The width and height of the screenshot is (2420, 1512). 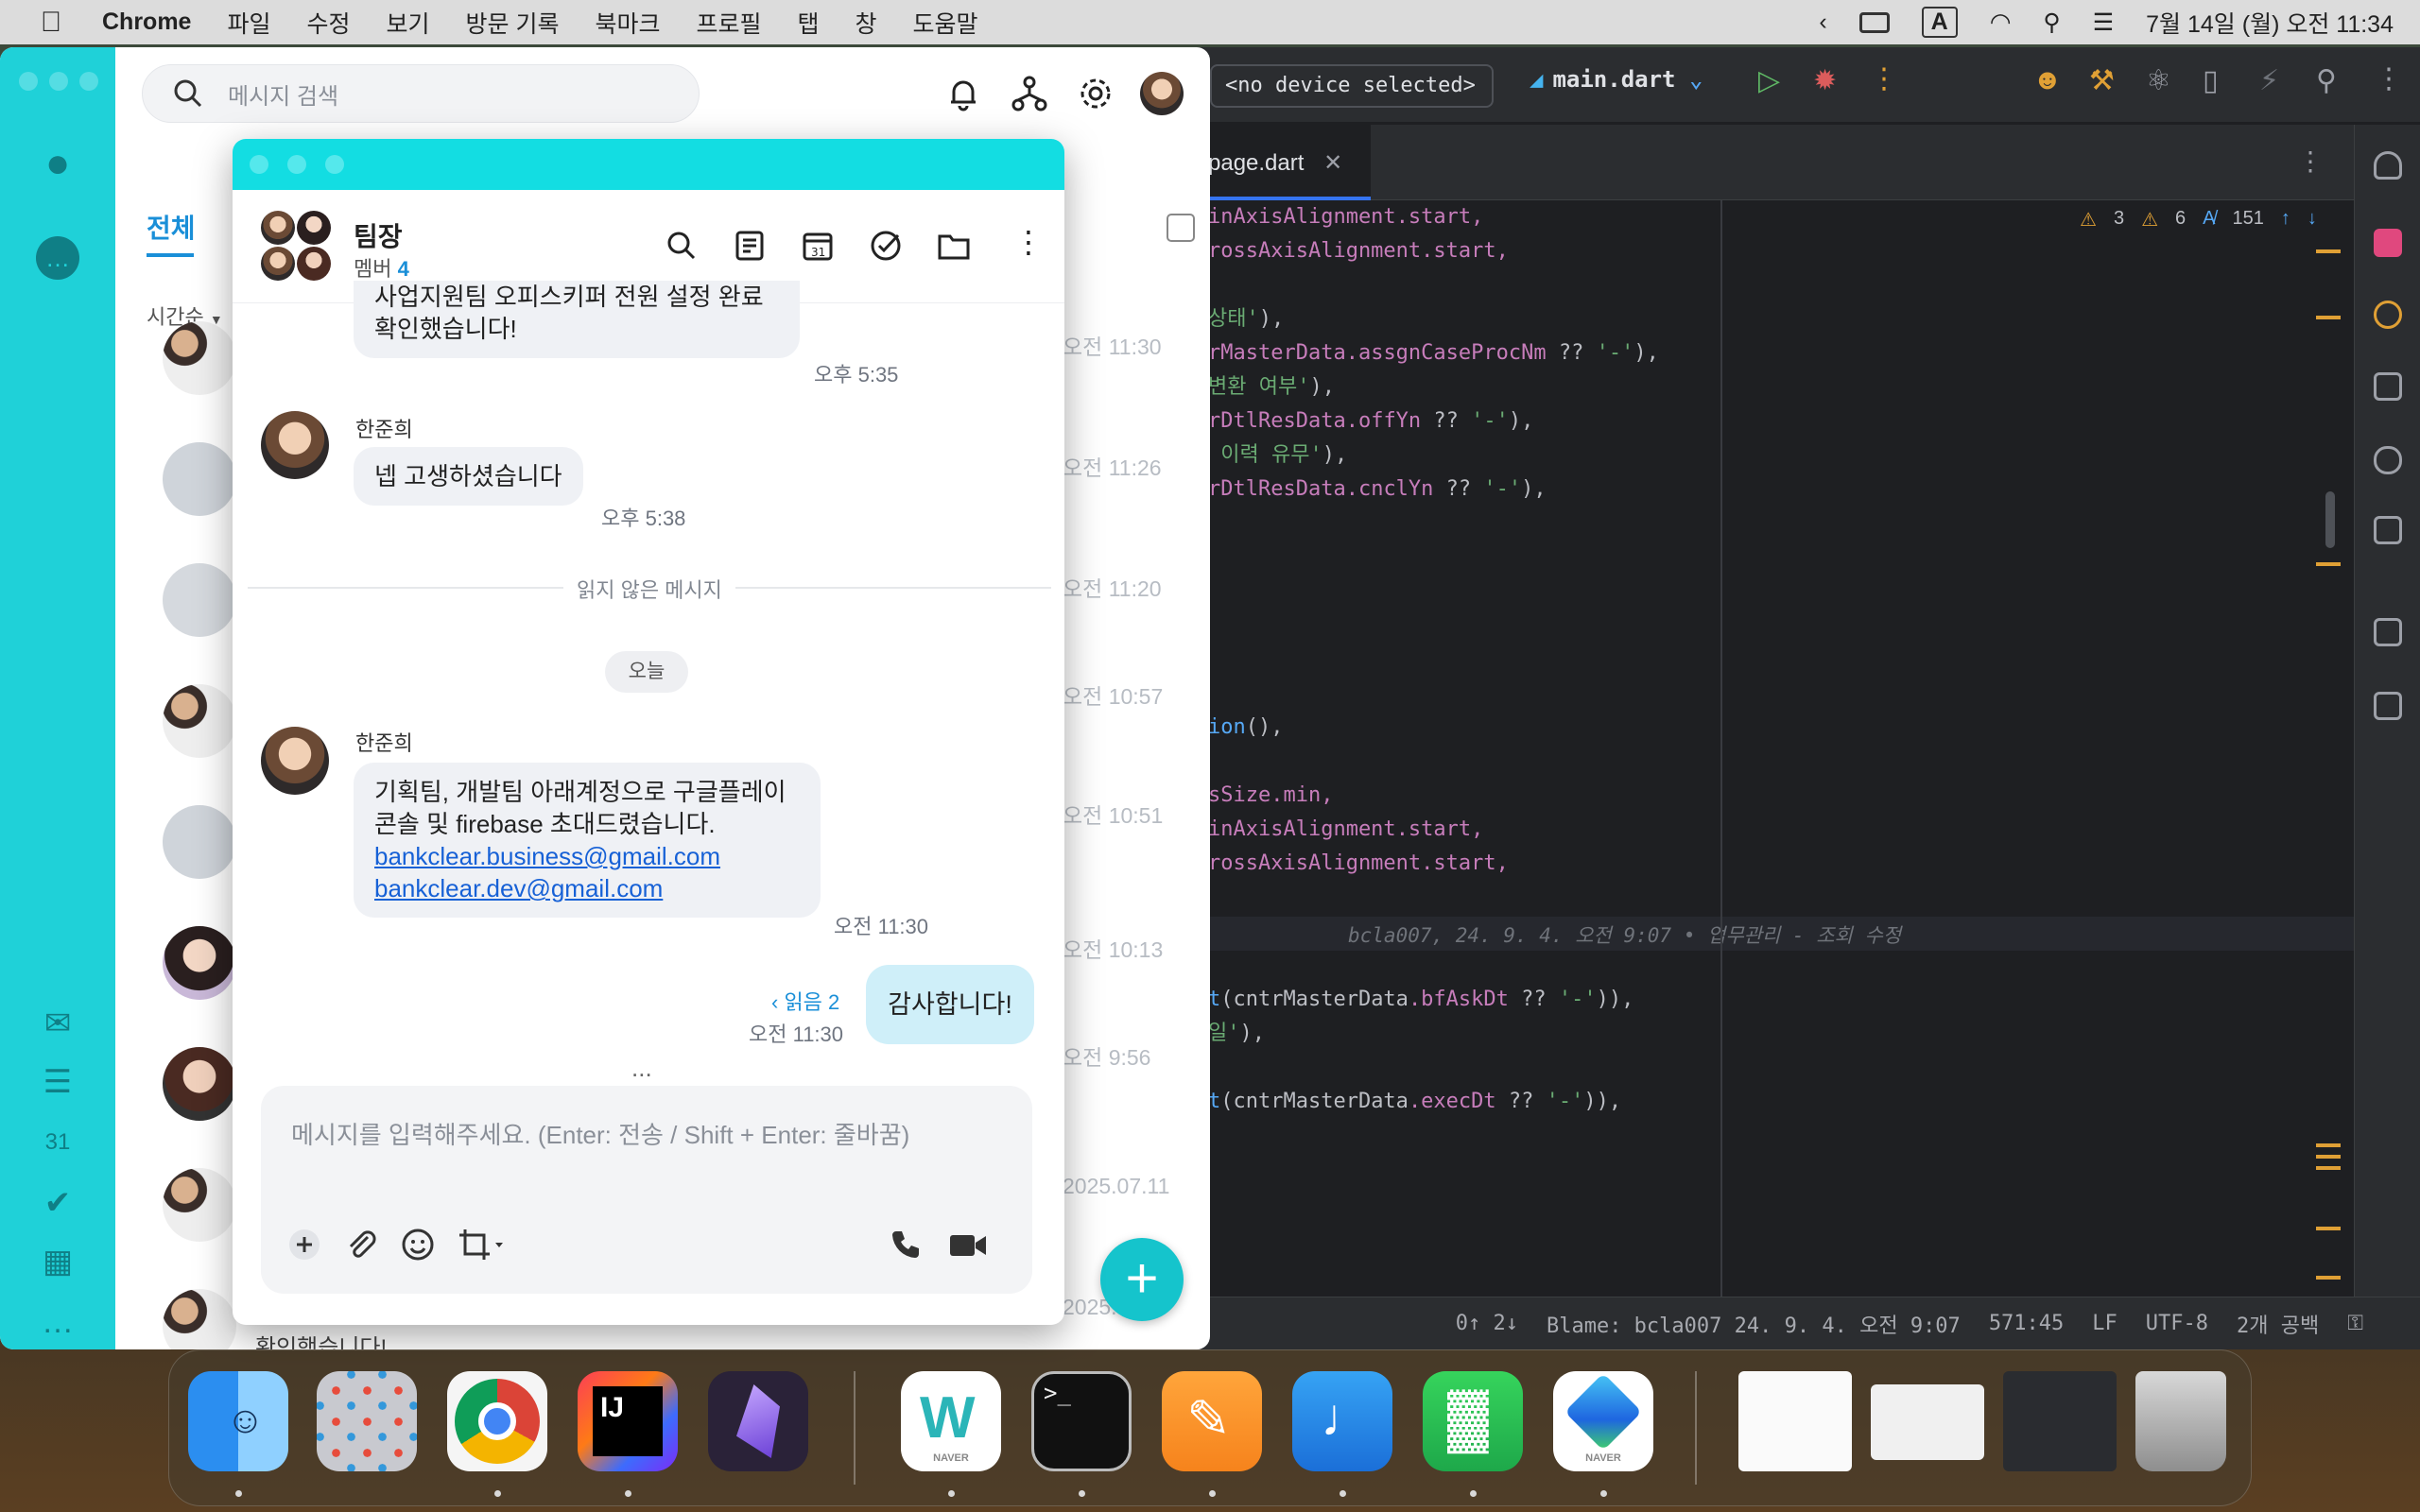 I want to click on code-line: rMasterData.assgnCaseProcNm ?? '-'),, so click(x=1433, y=353).